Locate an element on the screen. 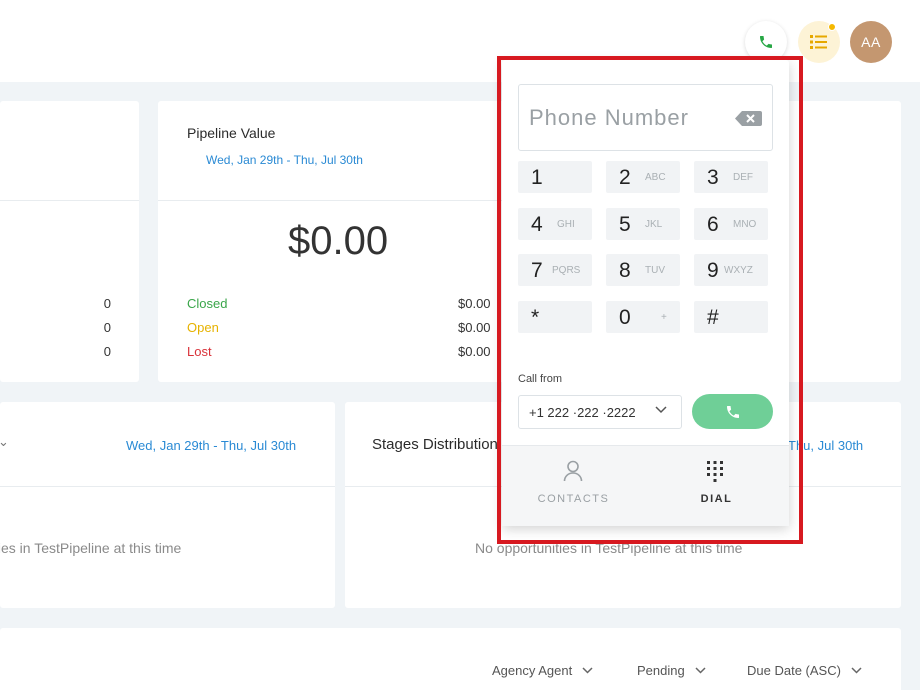  notification-dot is located at coordinates (832, 27).